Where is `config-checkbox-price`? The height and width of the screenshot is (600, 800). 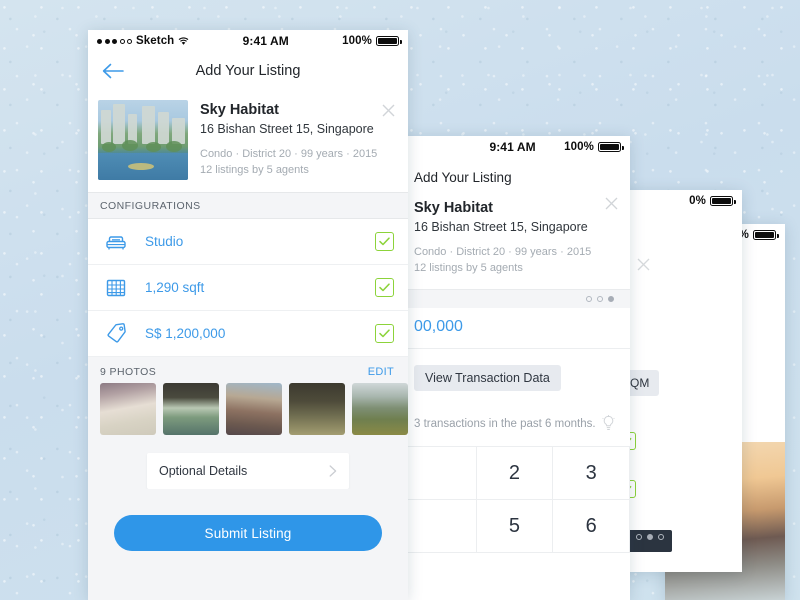 config-checkbox-price is located at coordinates (384, 333).